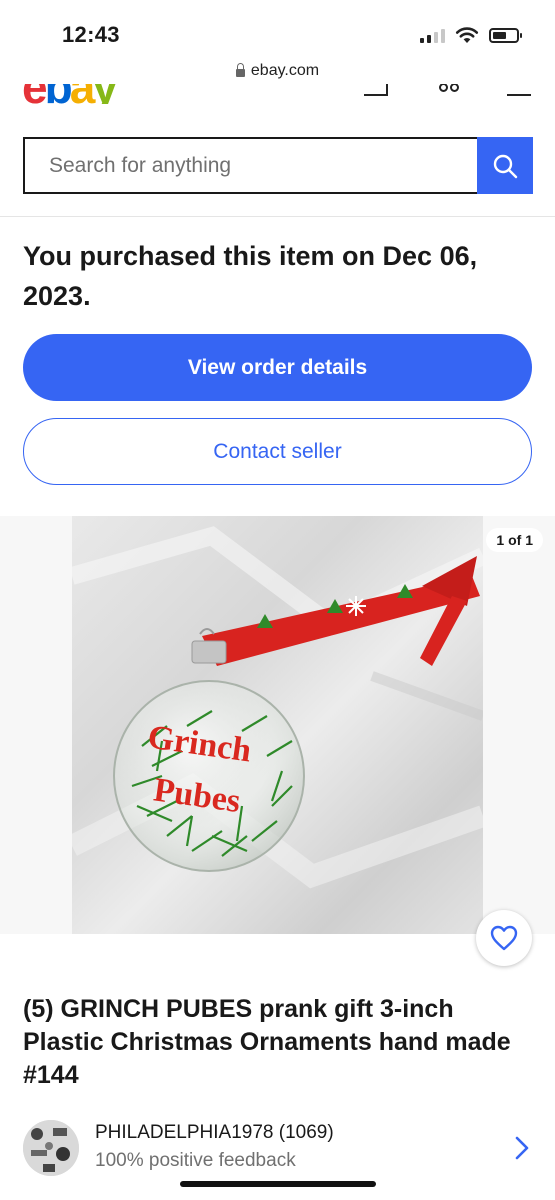 The height and width of the screenshot is (1200, 555). Describe the element at coordinates (449, 89) in the screenshot. I see `cart-icon` at that location.